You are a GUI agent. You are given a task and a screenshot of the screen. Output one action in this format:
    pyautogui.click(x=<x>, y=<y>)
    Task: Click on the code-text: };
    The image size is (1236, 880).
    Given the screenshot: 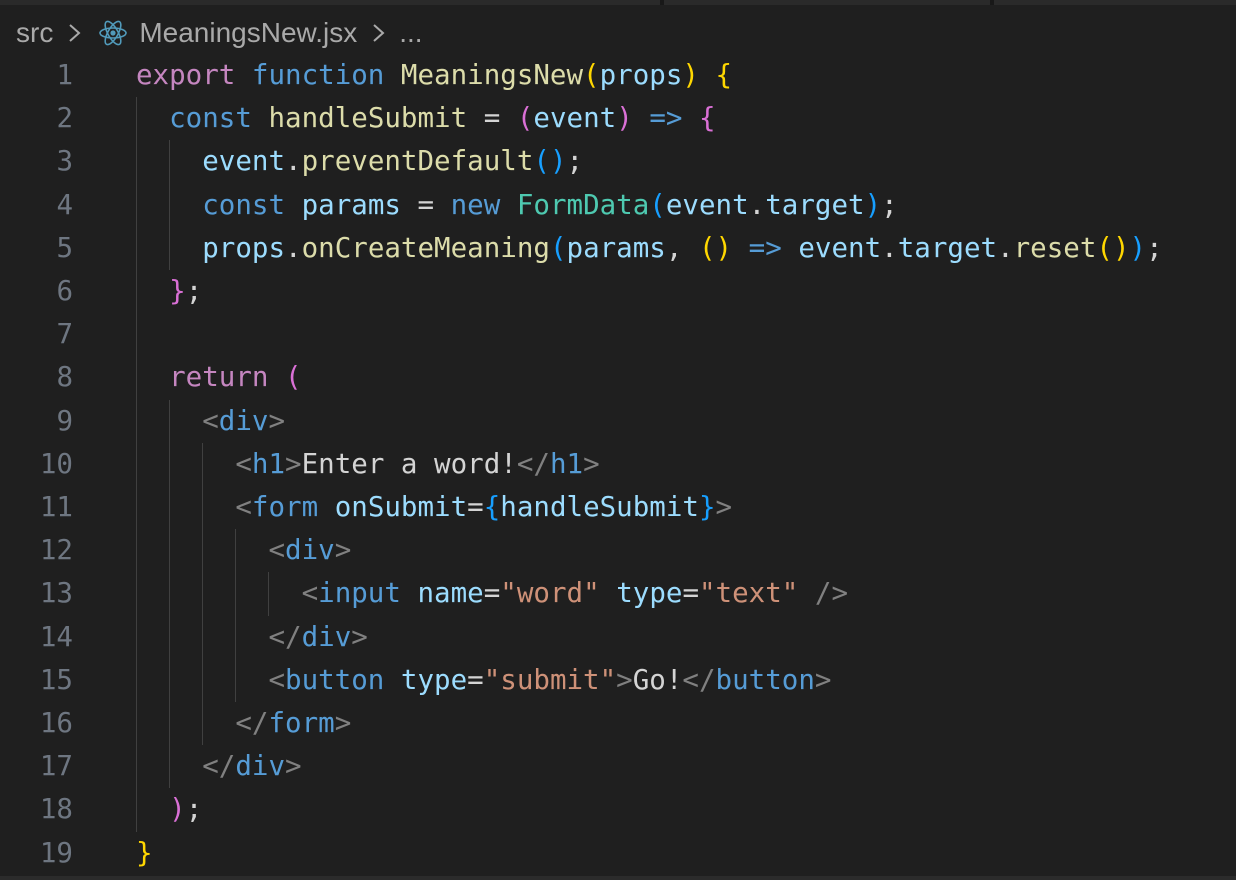 What is the action you would take?
    pyautogui.click(x=169, y=291)
    